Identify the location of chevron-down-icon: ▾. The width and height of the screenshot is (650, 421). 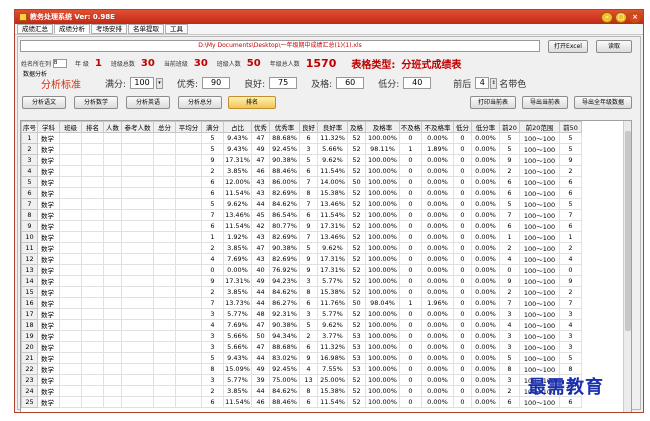
(160, 83).